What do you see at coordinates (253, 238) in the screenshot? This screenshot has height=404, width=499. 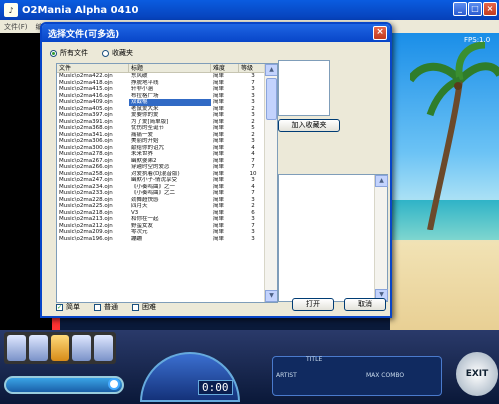 I see `cell-level: 3` at bounding box center [253, 238].